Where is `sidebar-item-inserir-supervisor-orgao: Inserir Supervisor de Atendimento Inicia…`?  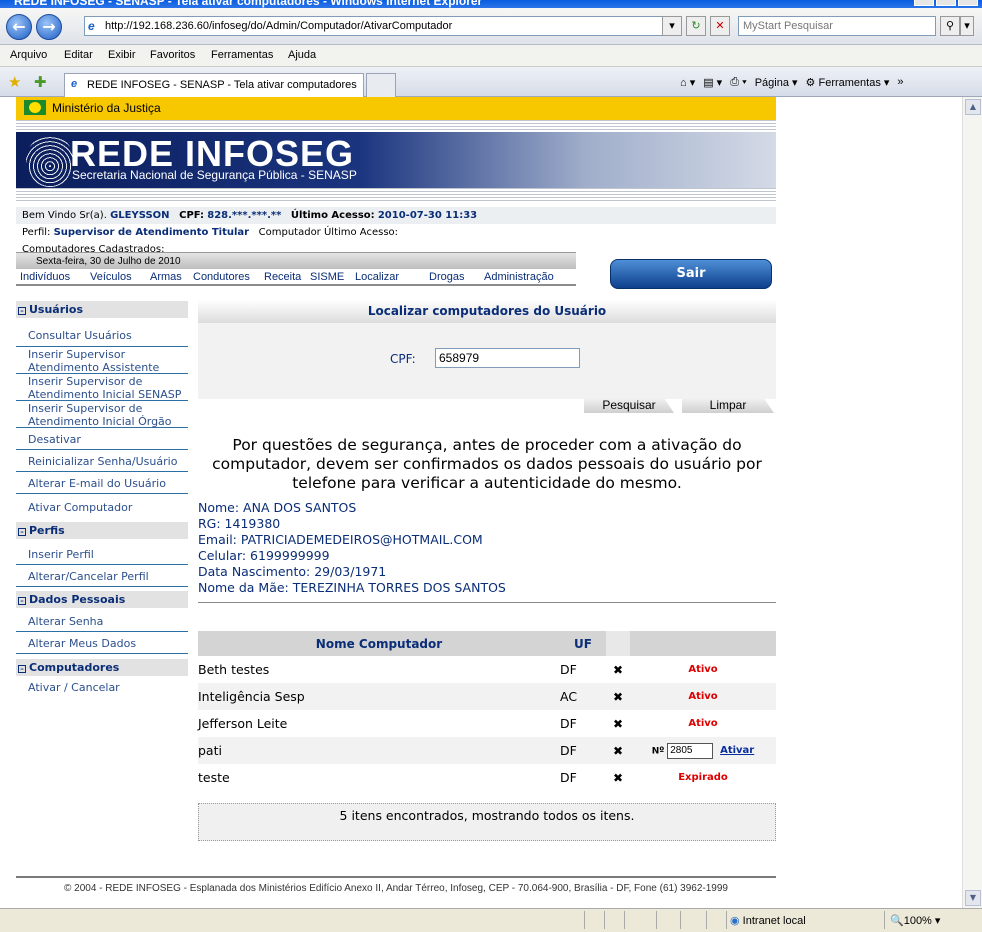
sidebar-item-inserir-supervisor-orgao: Inserir Supervisor de Atendimento Inicia… is located at coordinates (102, 414).